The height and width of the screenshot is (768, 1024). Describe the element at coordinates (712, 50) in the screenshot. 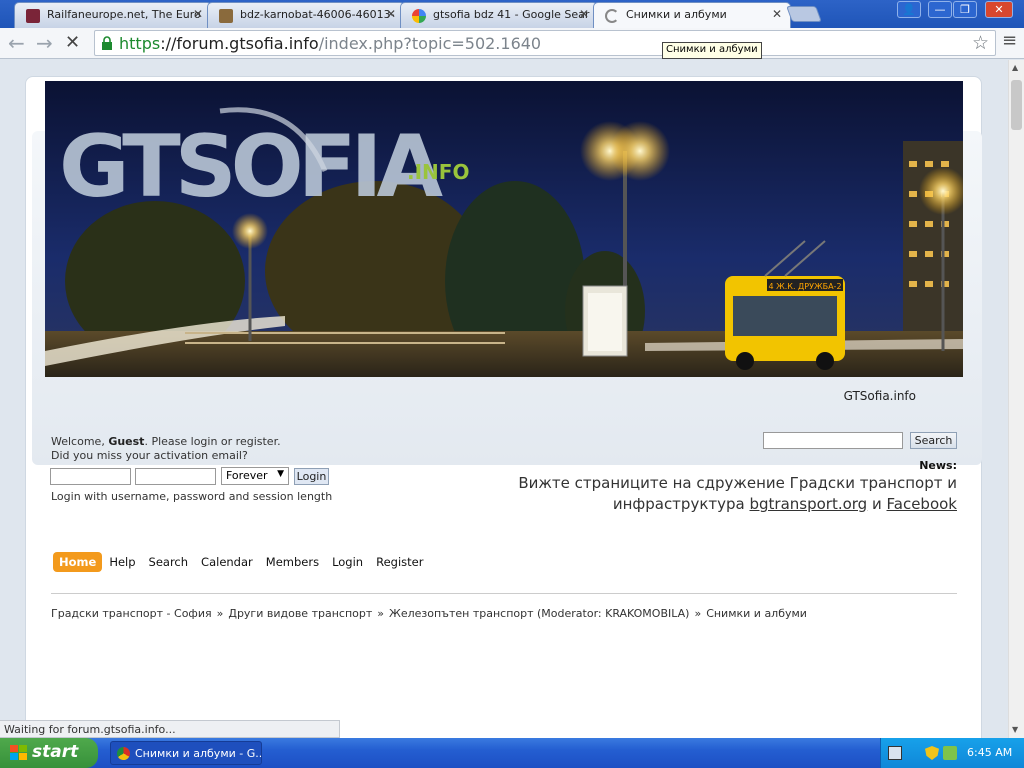

I see `tab-tooltip: Снимки и албуми` at that location.